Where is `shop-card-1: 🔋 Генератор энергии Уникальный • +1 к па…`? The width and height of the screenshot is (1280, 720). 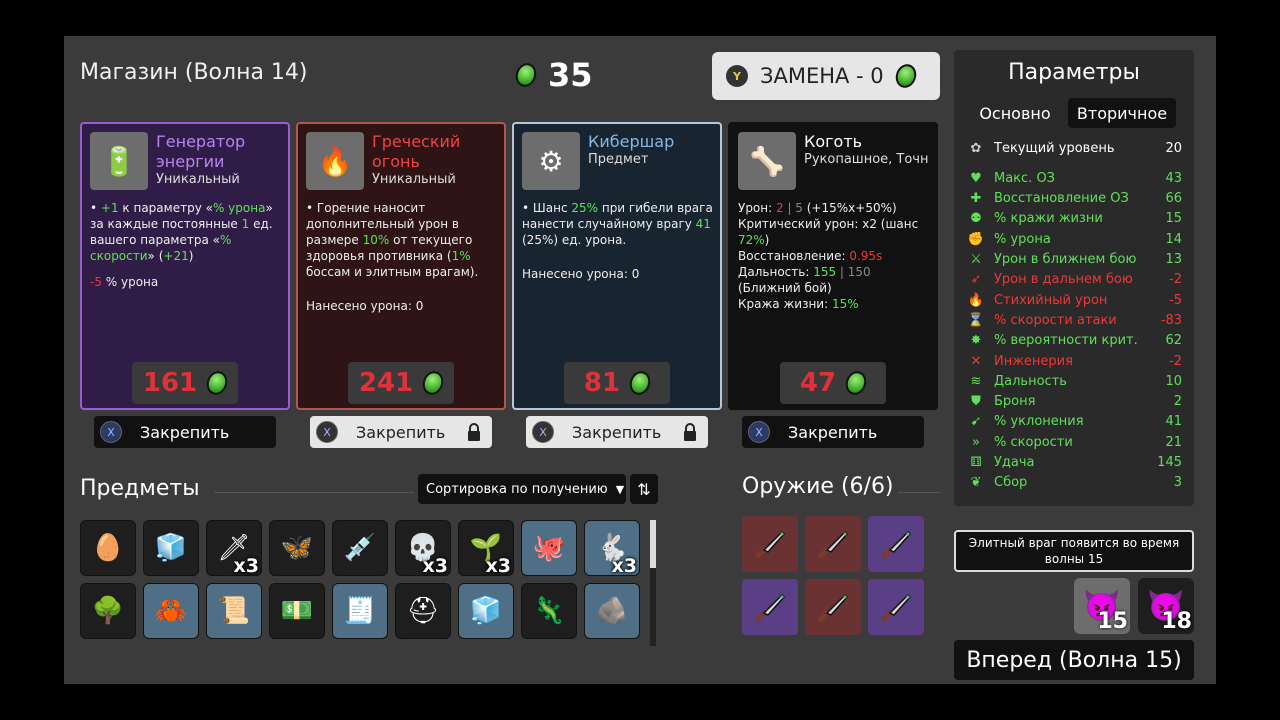 shop-card-1: 🔋 Генератор энергии Уникальный • +1 к па… is located at coordinates (185, 266).